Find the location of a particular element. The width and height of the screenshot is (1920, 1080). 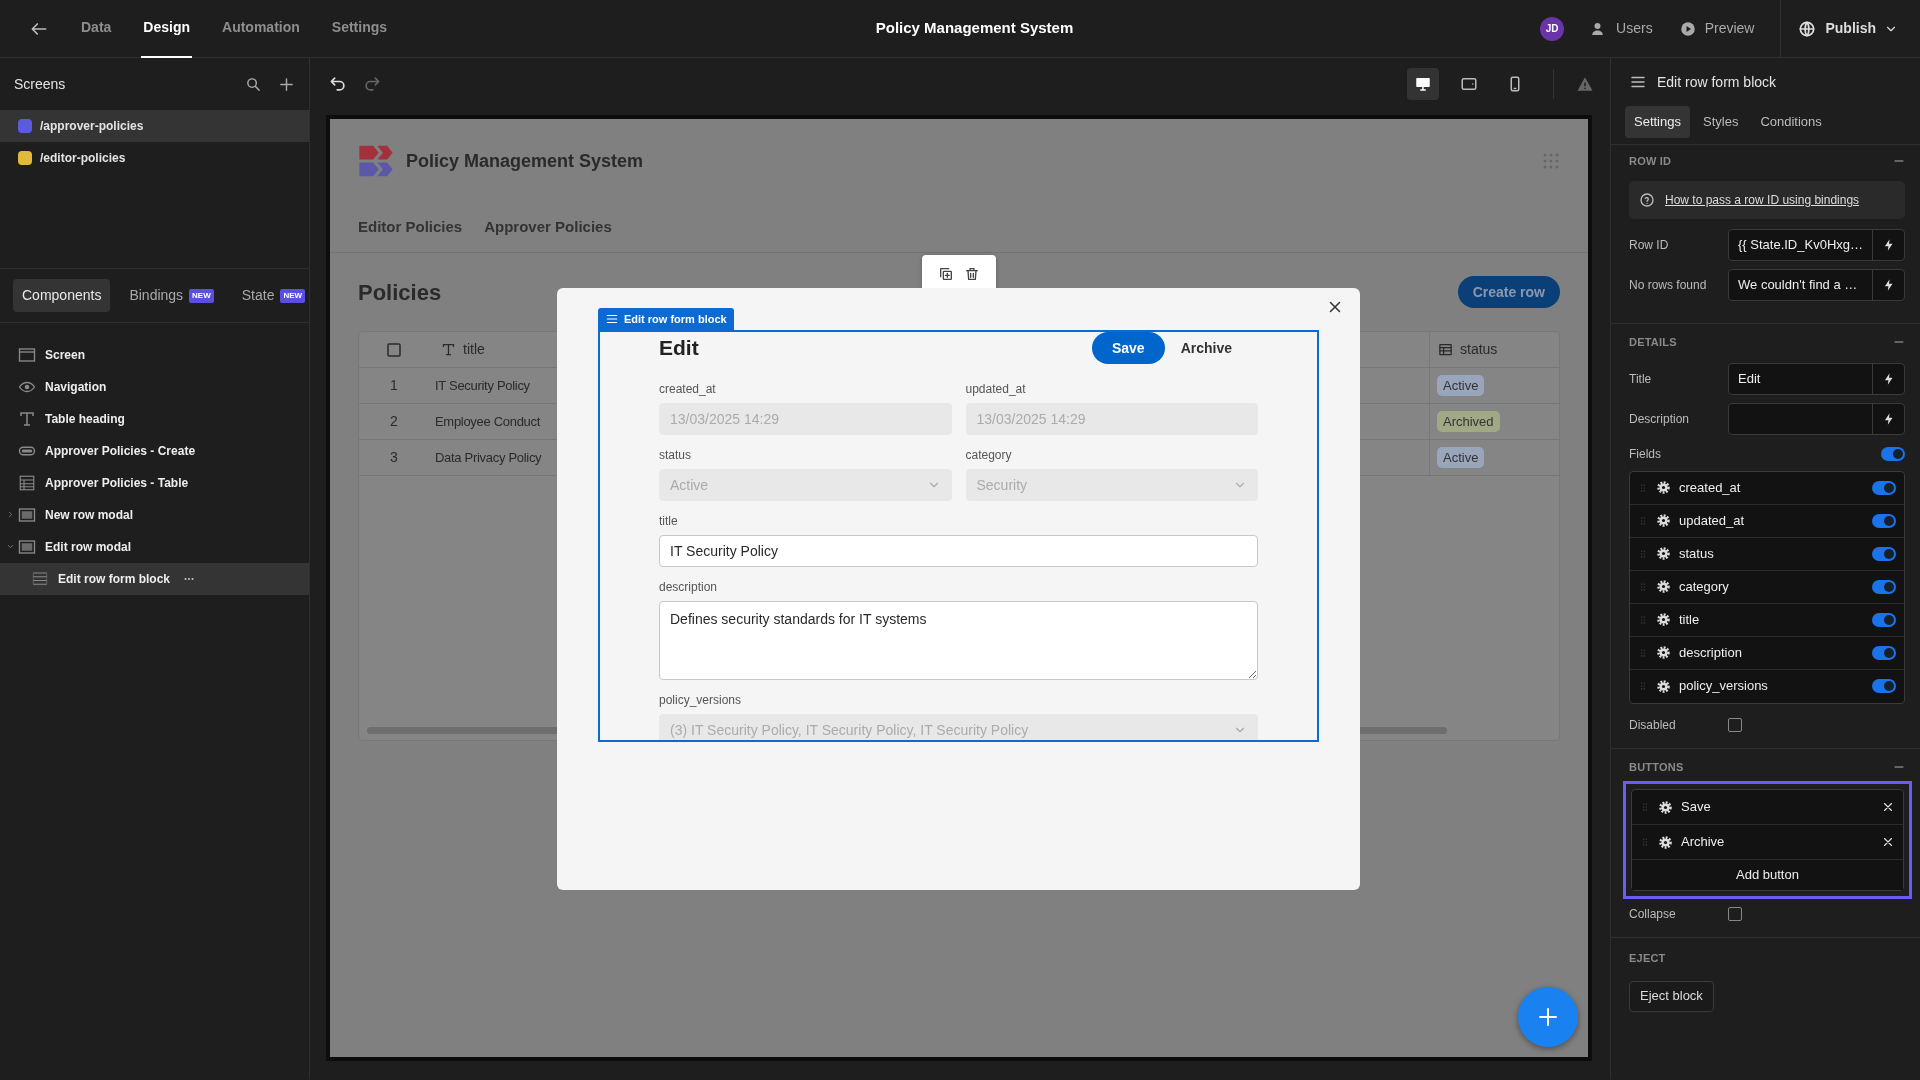

panel-tab: Components is located at coordinates (62, 295).